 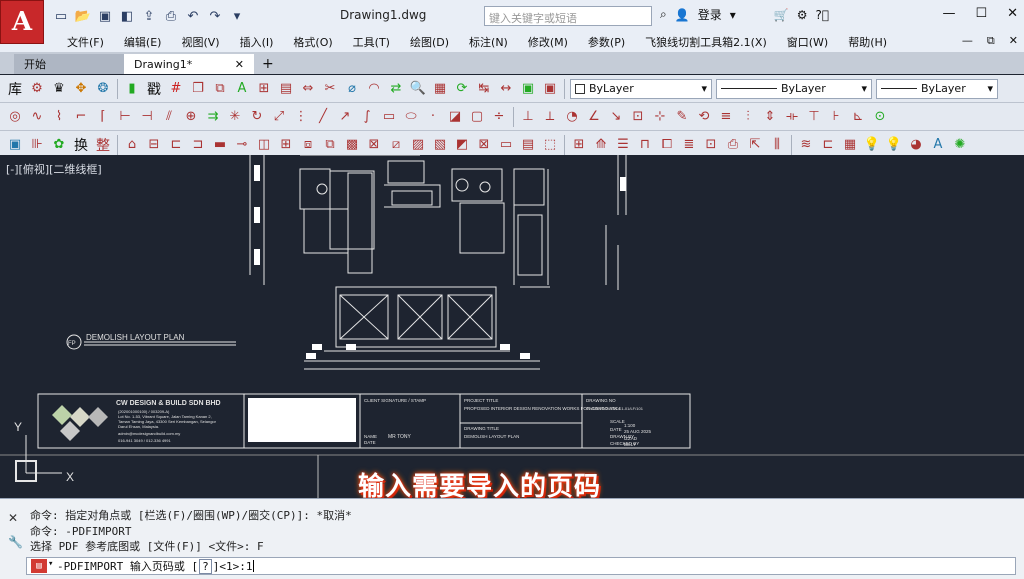 What do you see at coordinates (850, 145) in the screenshot?
I see `freeze-icon: ▦` at bounding box center [850, 145].